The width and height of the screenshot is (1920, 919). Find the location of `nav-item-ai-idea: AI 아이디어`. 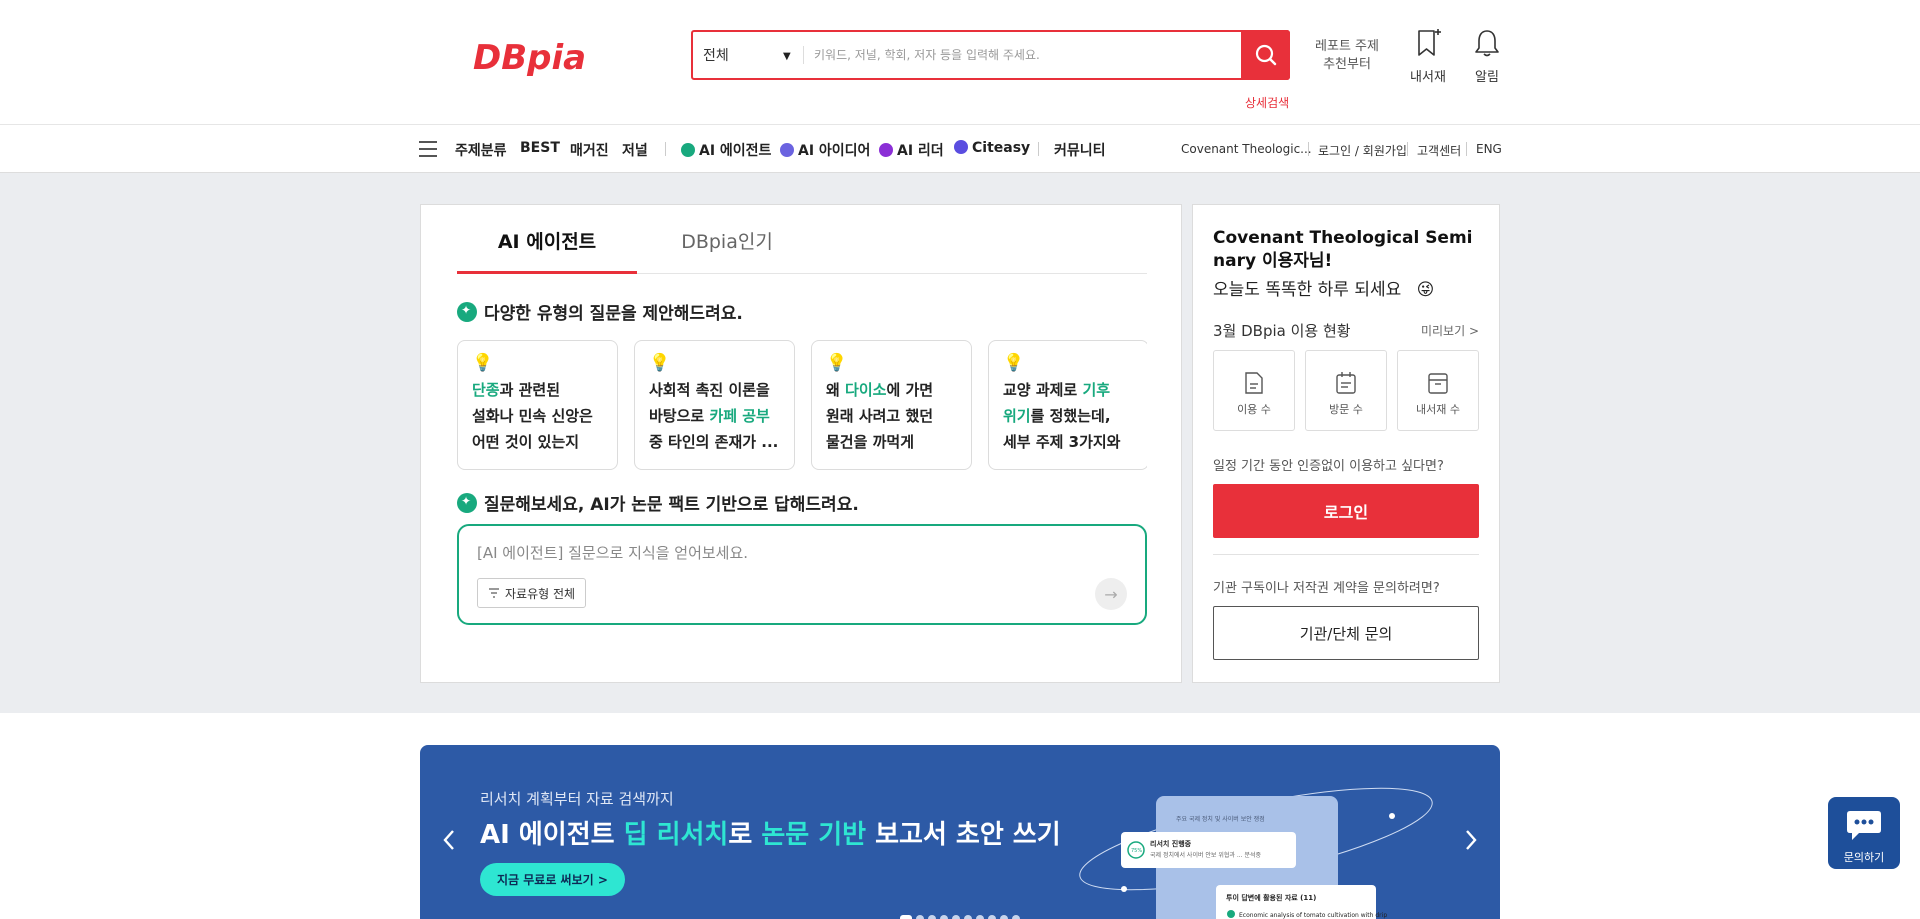

nav-item-ai-idea: AI 아이디어 is located at coordinates (825, 150).